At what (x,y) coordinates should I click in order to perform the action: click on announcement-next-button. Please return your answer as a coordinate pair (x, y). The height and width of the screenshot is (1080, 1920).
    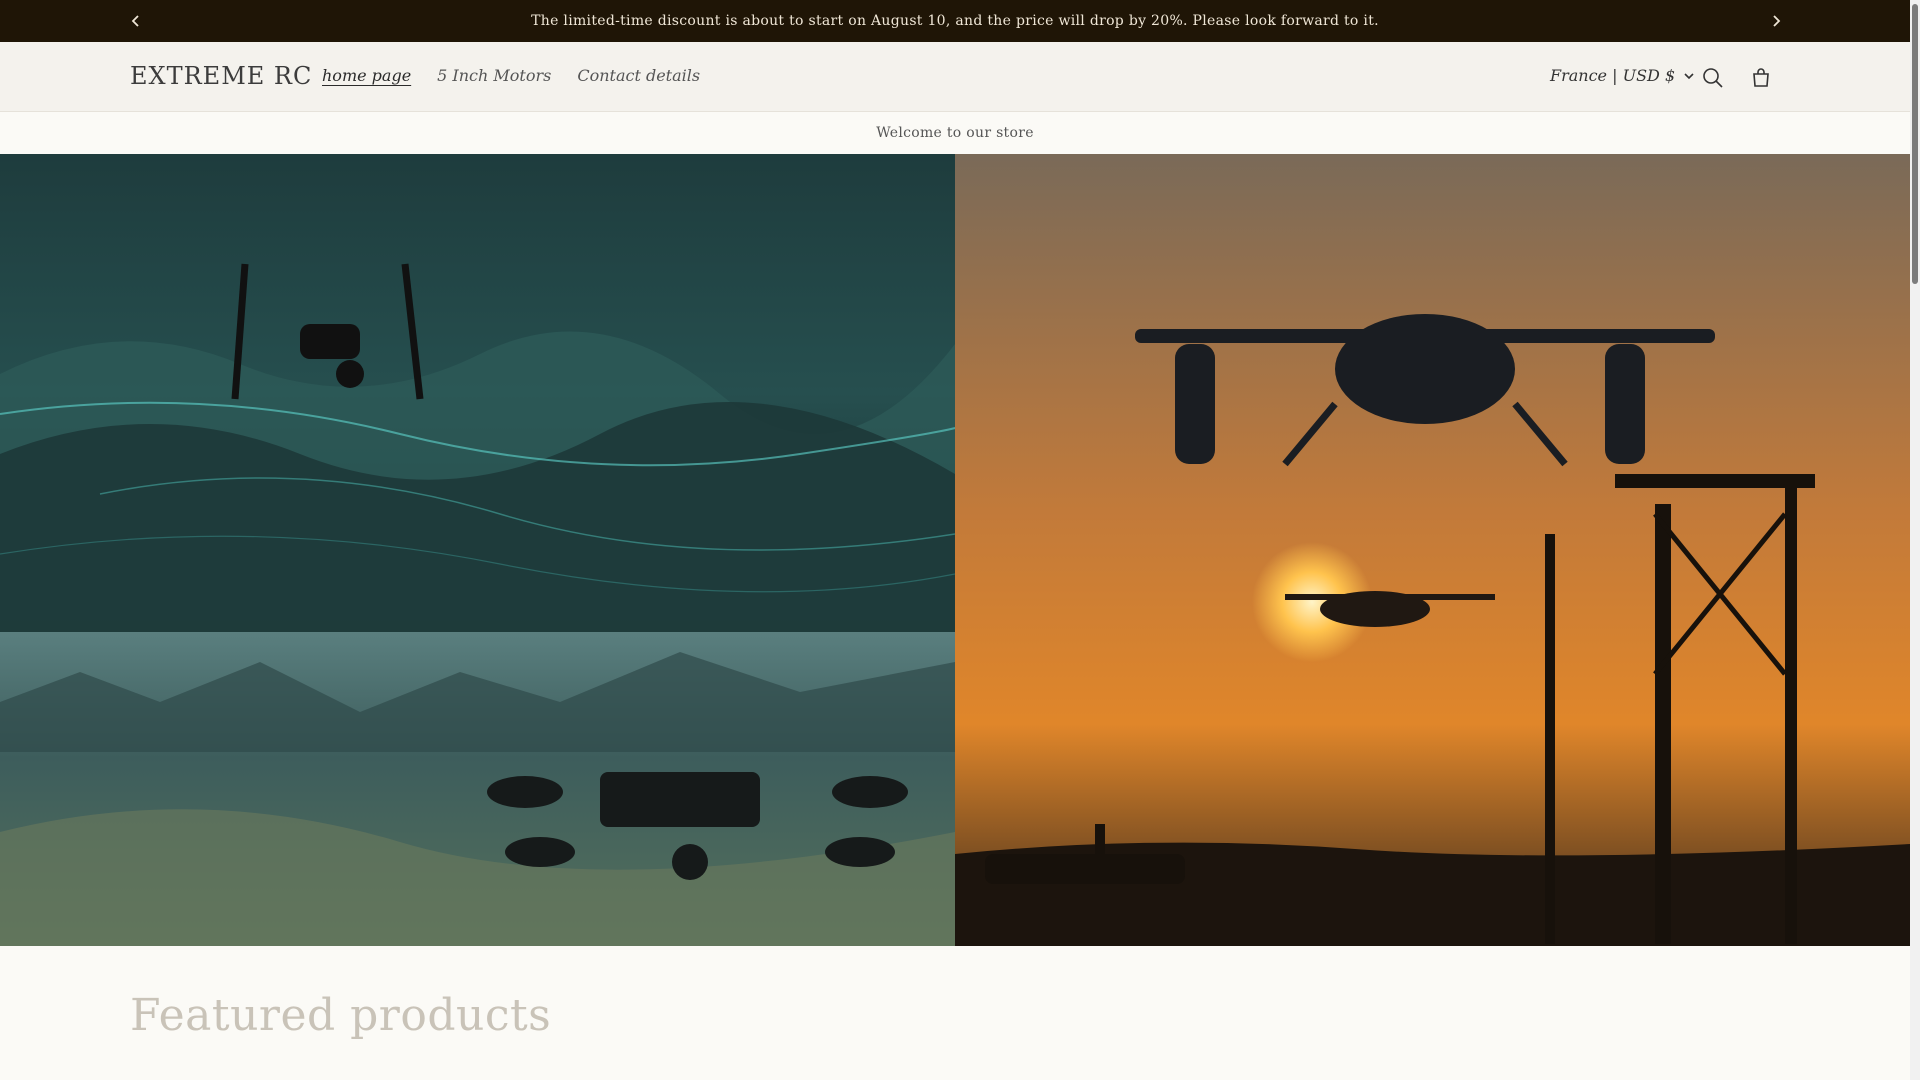
    Looking at the image, I should click on (1776, 21).